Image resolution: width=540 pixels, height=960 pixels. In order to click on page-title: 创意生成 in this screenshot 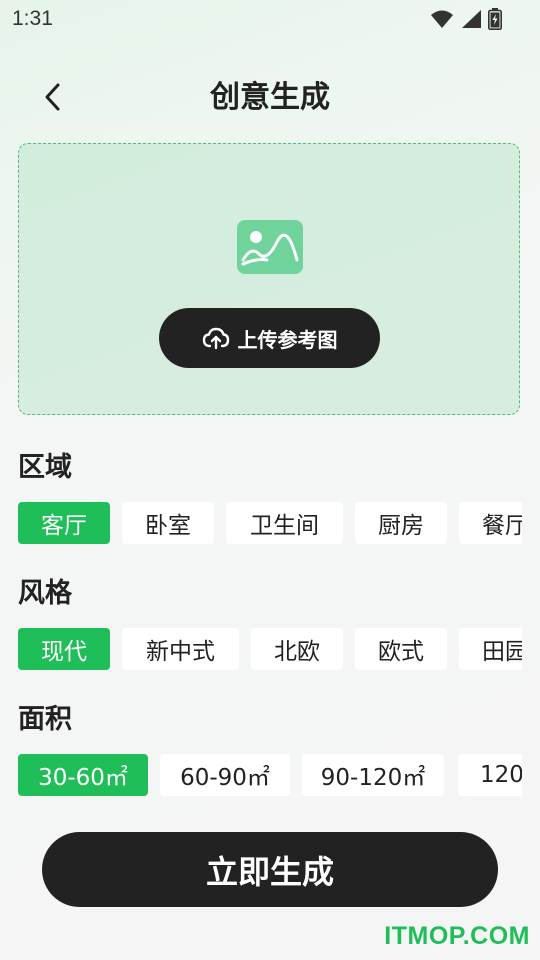, I will do `click(270, 97)`.